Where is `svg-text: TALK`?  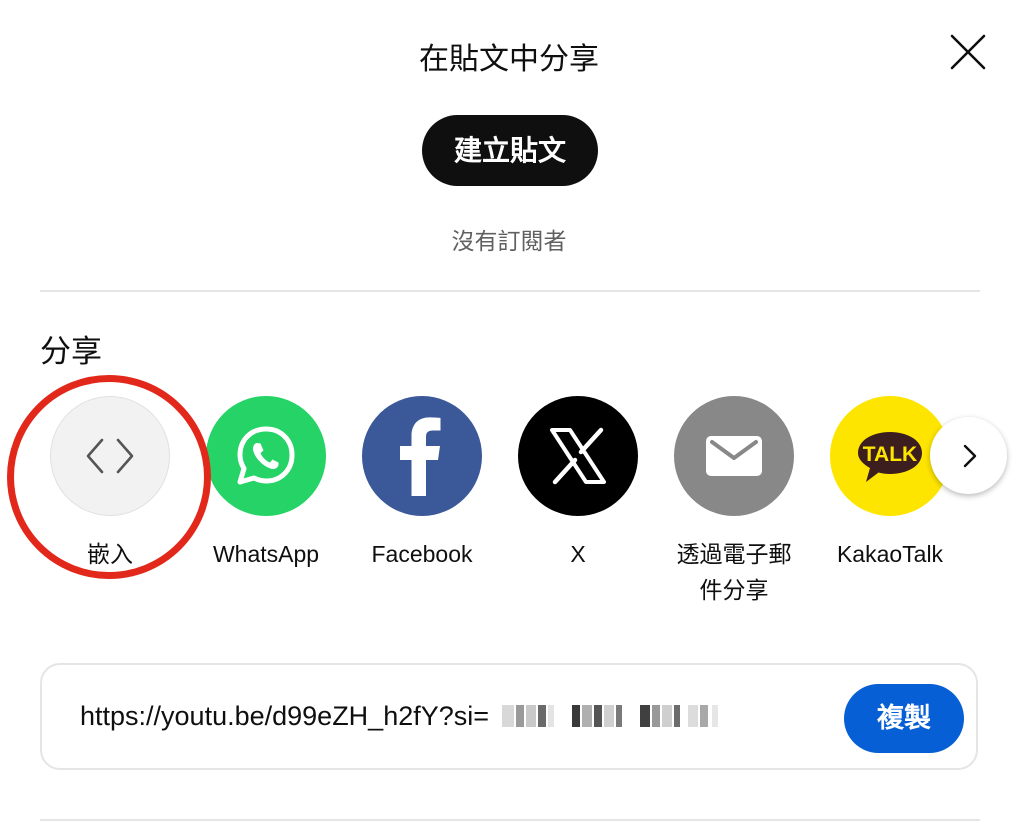
svg-text: TALK is located at coordinates (890, 454).